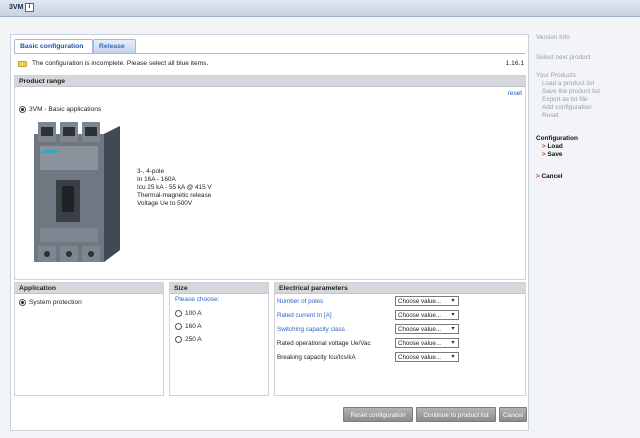 The image size is (640, 438). Describe the element at coordinates (165, 203) in the screenshot. I see `spec-line: Voltage Ue to 500V` at that location.